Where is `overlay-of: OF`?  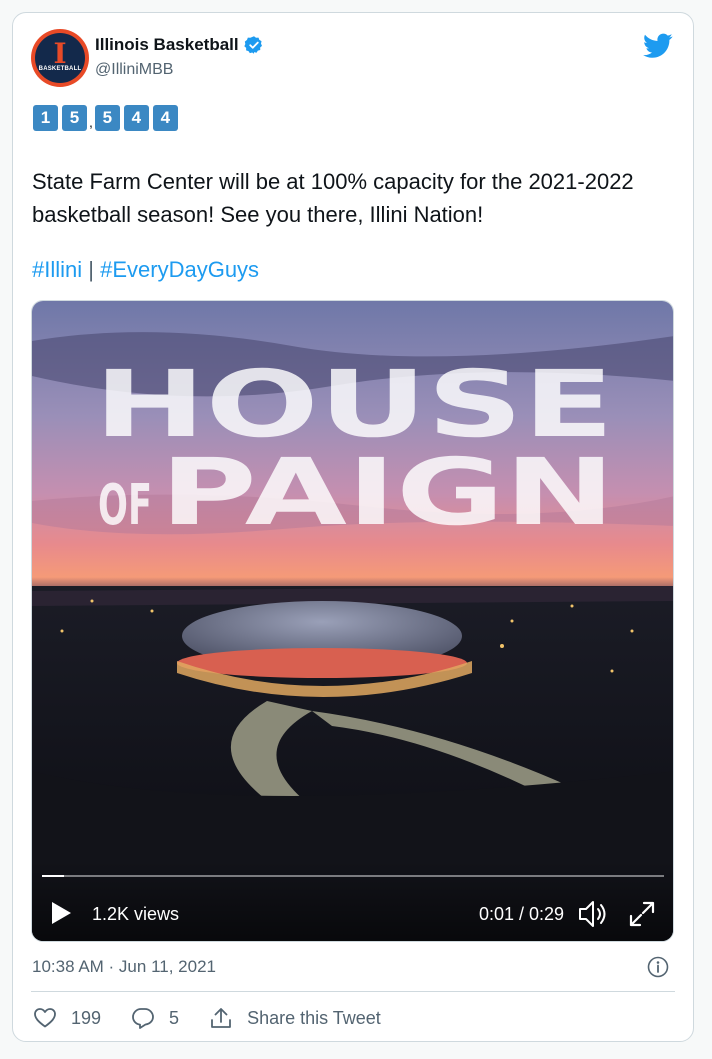 overlay-of: OF is located at coordinates (125, 504).